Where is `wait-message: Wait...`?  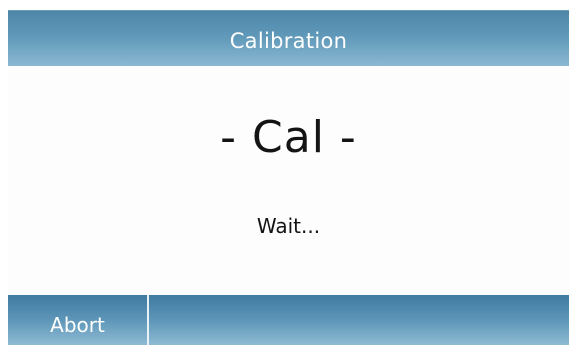 wait-message: Wait... is located at coordinates (288, 226).